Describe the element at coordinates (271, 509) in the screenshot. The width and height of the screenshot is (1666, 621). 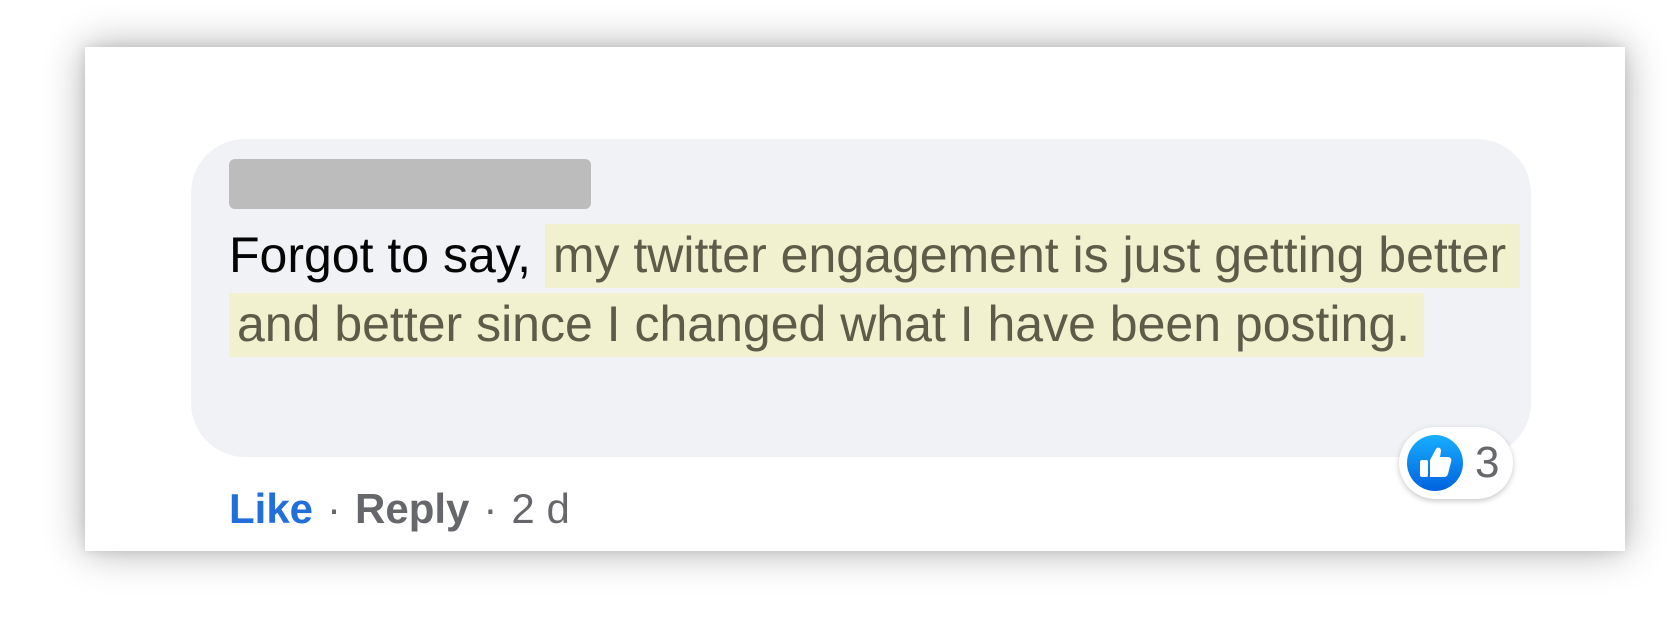
I see `like-button: Like` at that location.